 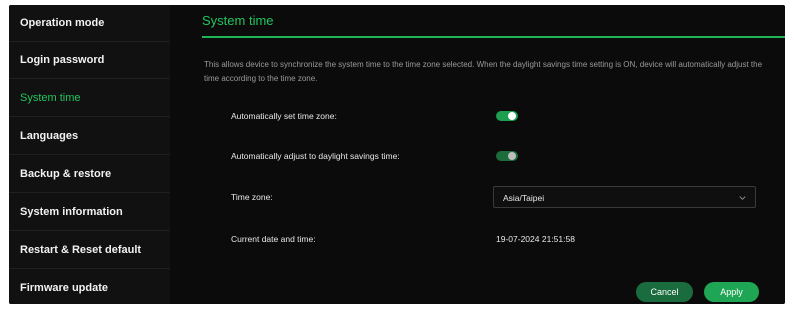 I want to click on timezone-select: Asia/Taipei, so click(x=624, y=197).